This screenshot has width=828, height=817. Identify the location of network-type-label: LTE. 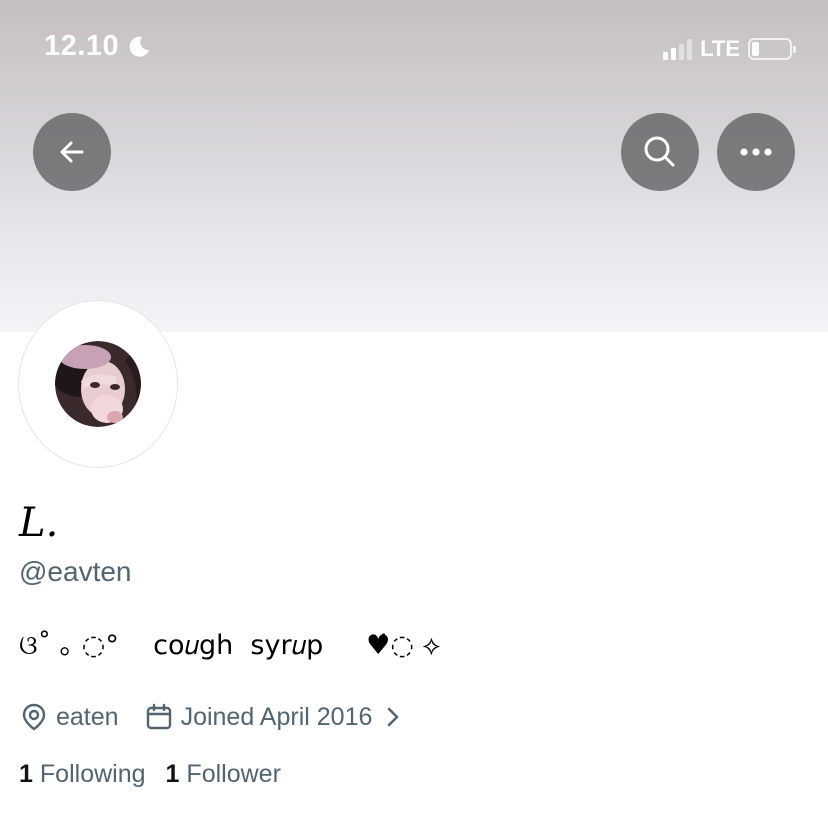
(720, 48).